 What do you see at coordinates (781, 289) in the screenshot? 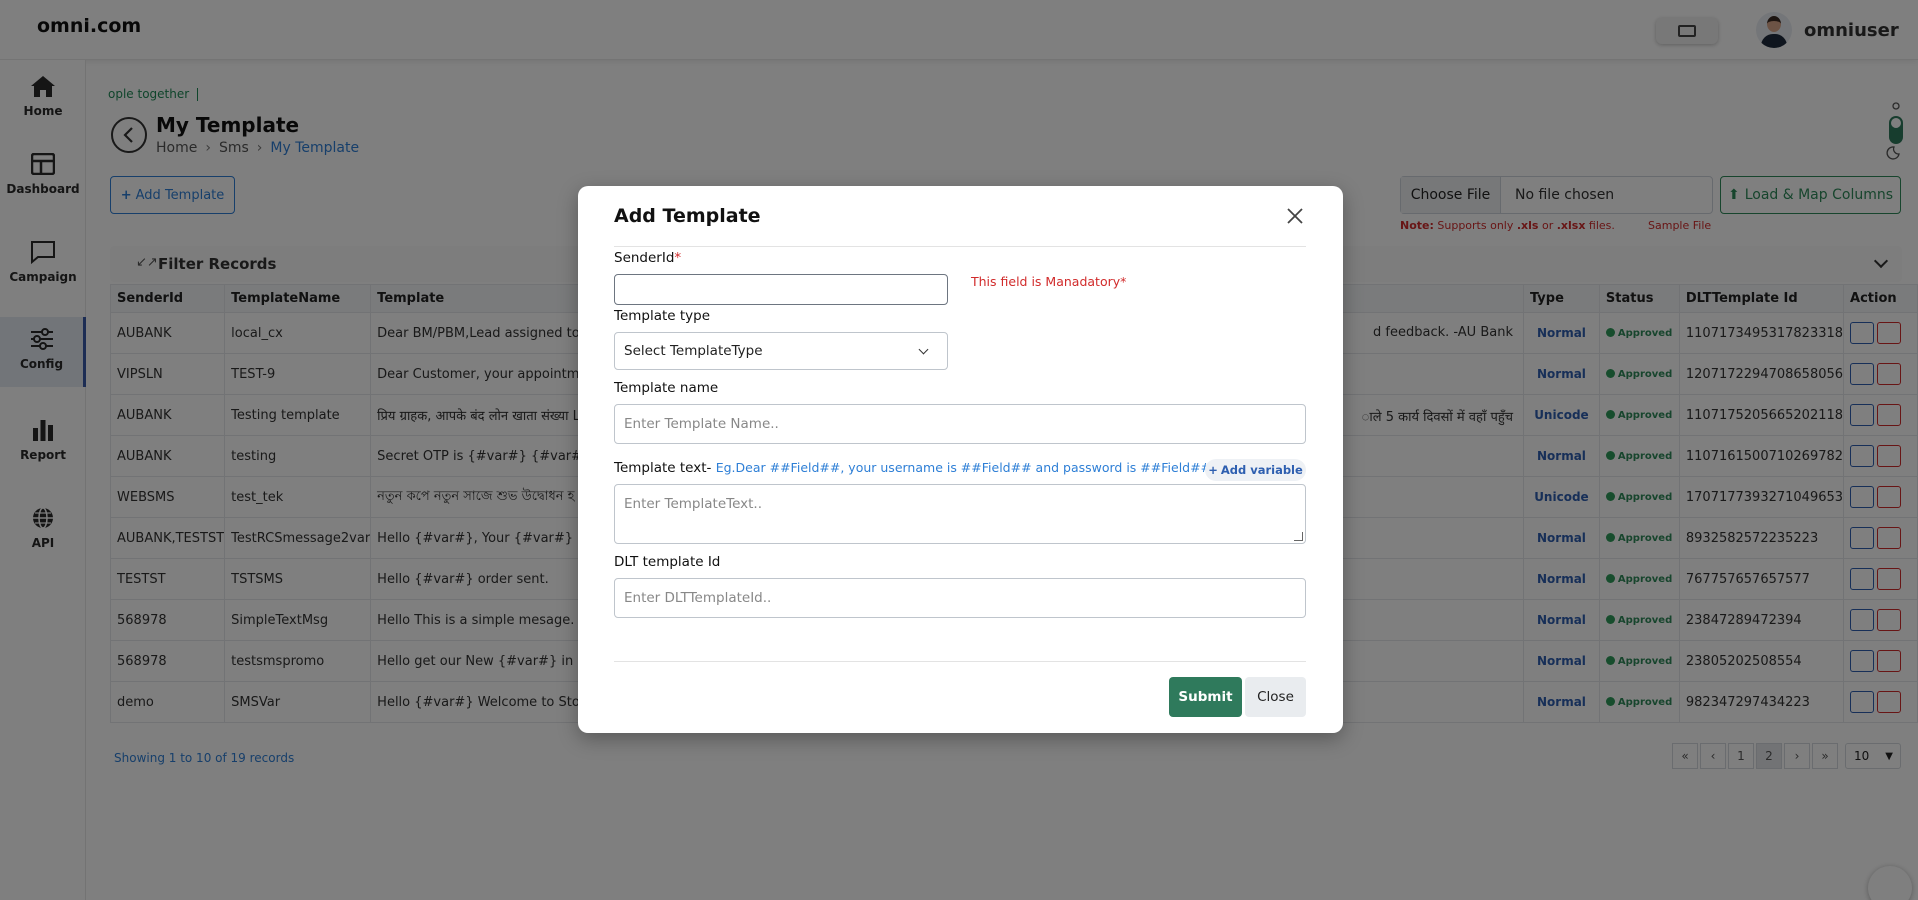
I see `senderid-input` at bounding box center [781, 289].